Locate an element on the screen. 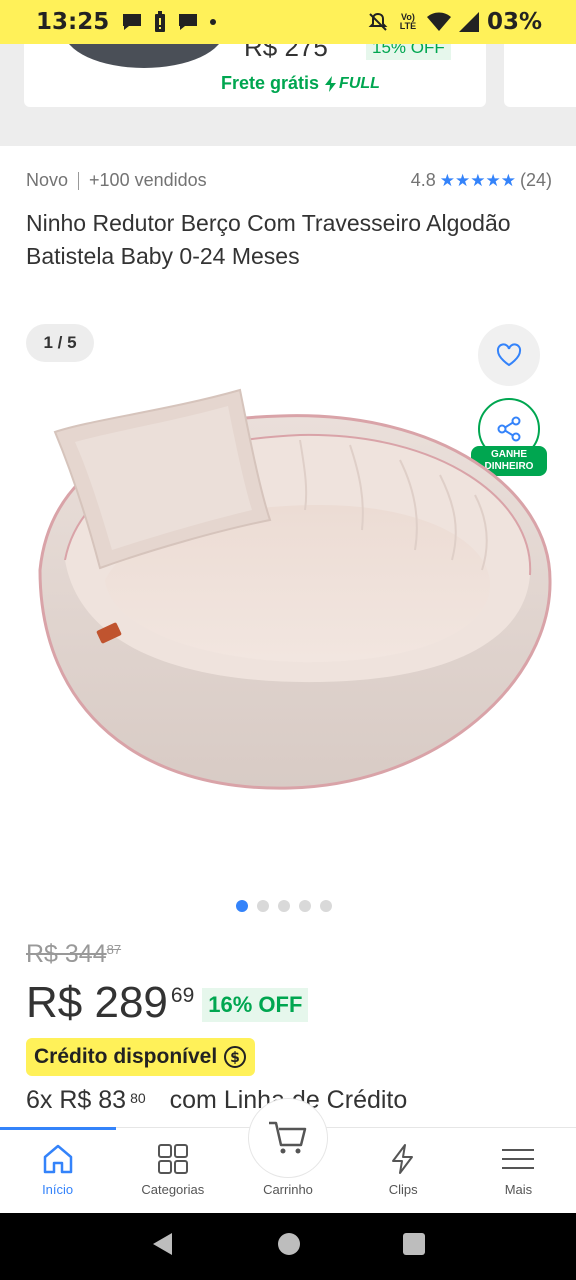  current-price-cents: 69 is located at coordinates (182, 995).